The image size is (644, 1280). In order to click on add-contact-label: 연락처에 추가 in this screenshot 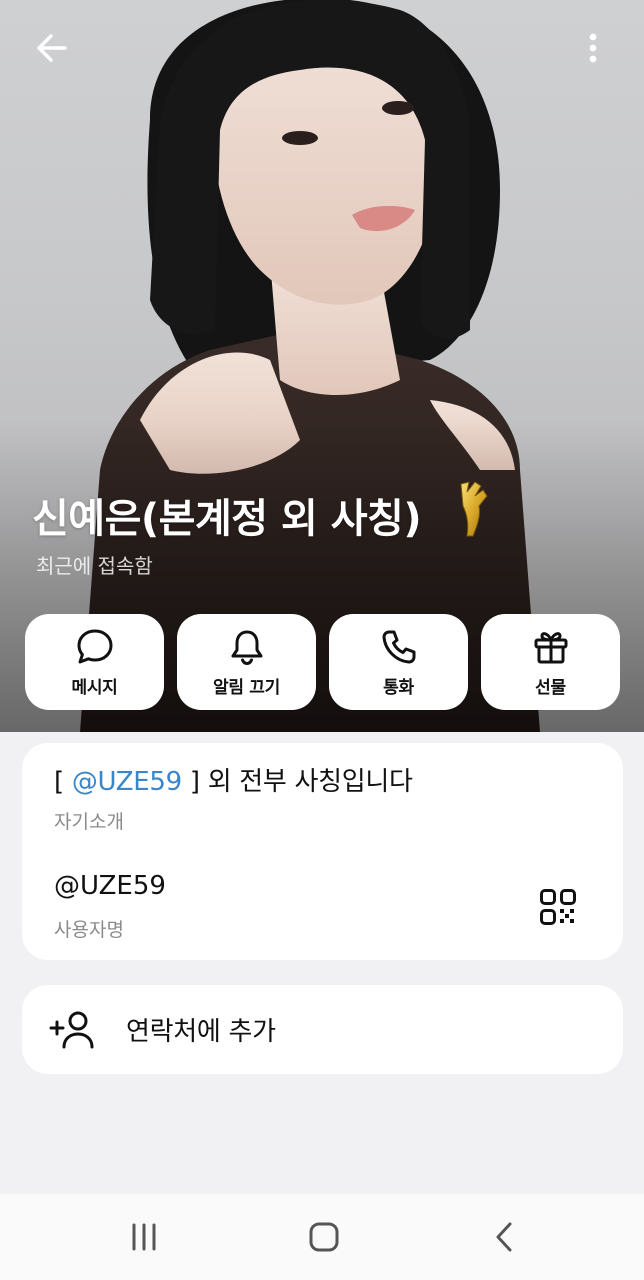, I will do `click(201, 1032)`.